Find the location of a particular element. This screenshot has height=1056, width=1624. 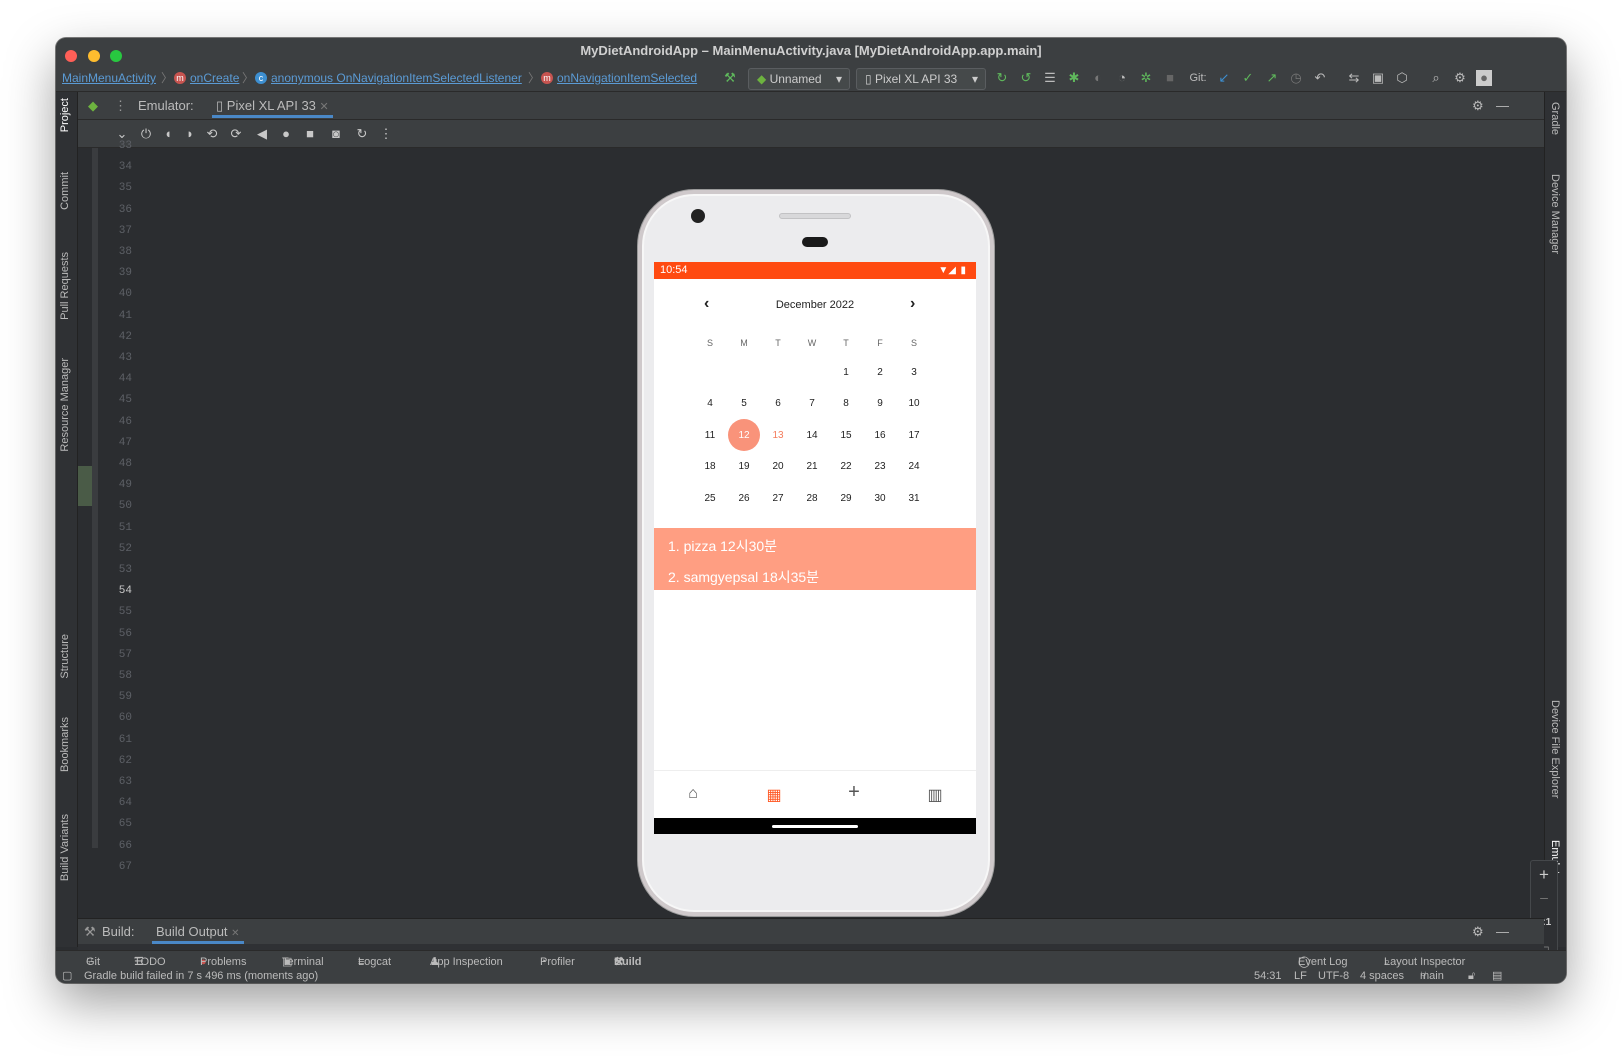

tab-commit: Commit is located at coordinates (65, 191).